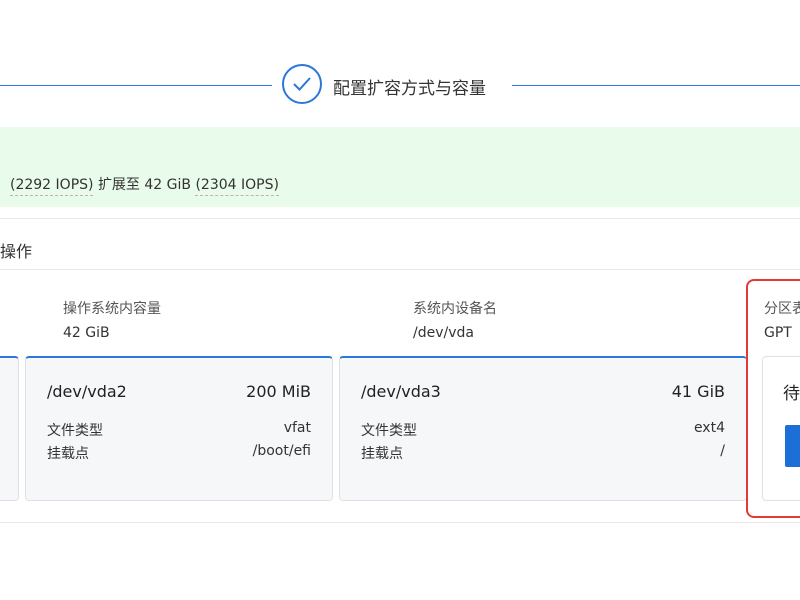 This screenshot has width=800, height=600. I want to click on mount-value: /boot/efi, so click(281, 451).